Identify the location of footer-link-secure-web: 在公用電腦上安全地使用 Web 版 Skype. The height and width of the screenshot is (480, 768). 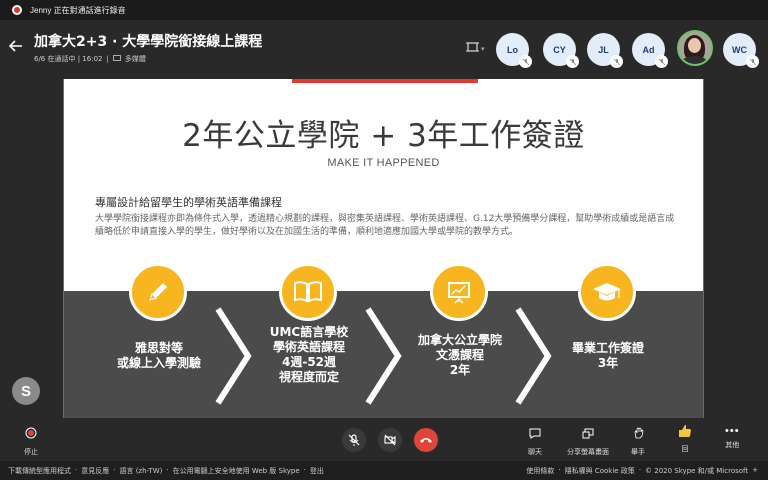
(236, 471).